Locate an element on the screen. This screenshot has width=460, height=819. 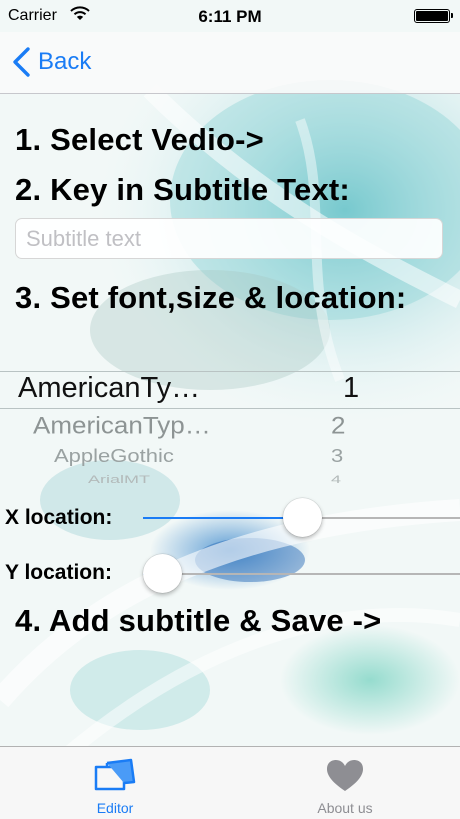
tab-editor: Editor is located at coordinates (115, 783).